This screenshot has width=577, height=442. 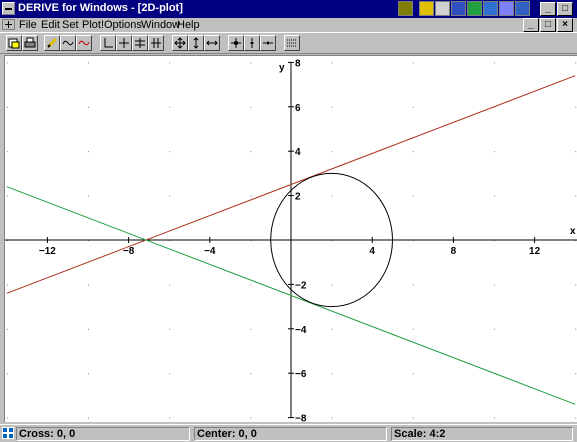 I want to click on y-tick-label: −6, so click(x=301, y=374).